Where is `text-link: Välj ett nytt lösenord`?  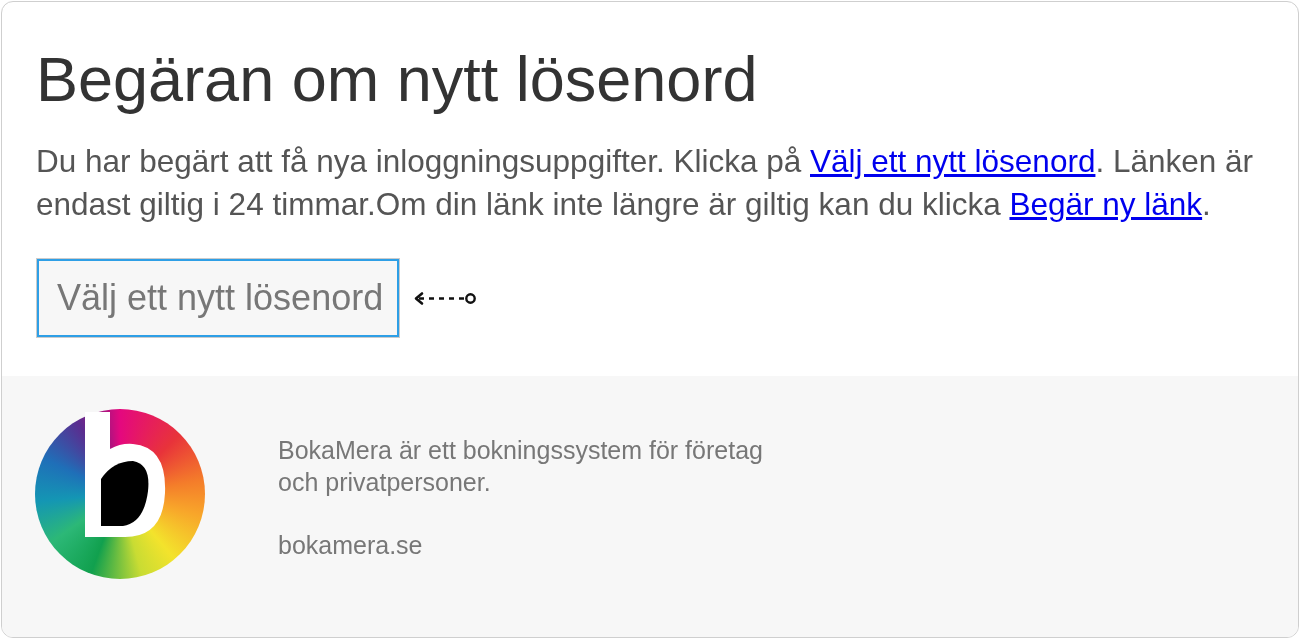 text-link: Välj ett nytt lösenord is located at coordinates (953, 161).